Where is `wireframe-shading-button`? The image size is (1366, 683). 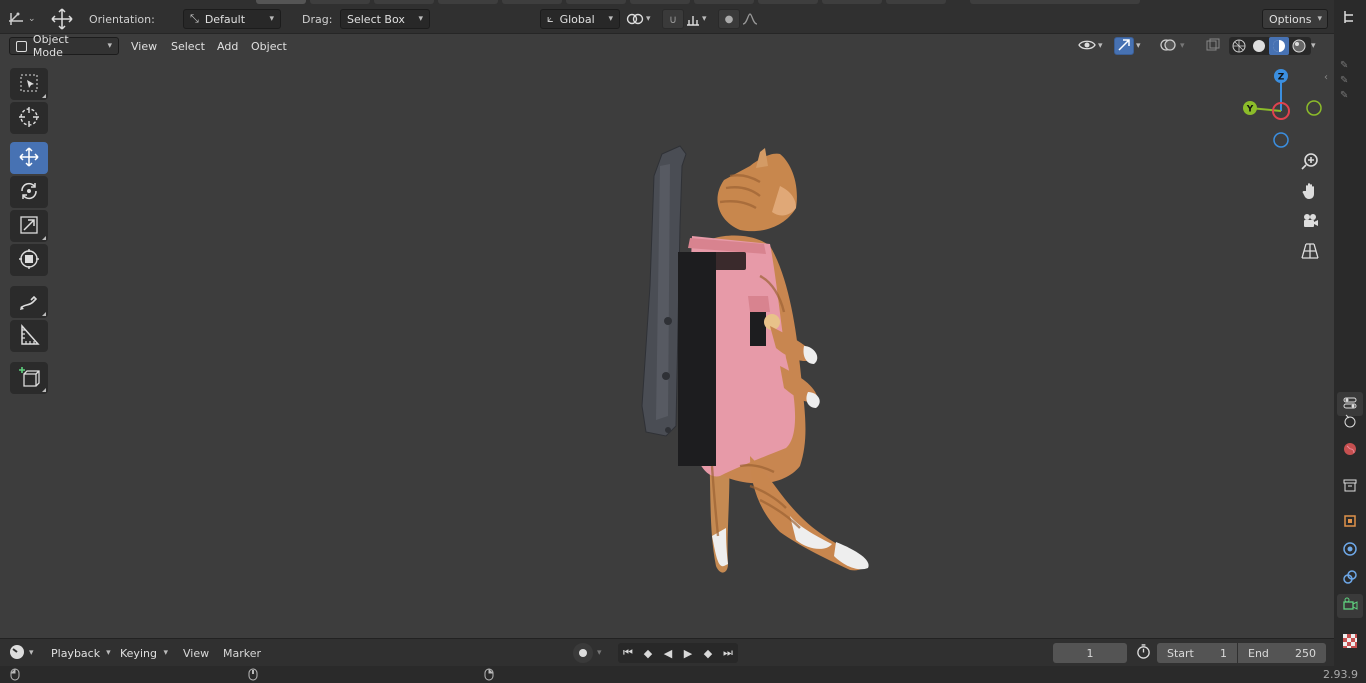 wireframe-shading-button is located at coordinates (1239, 46).